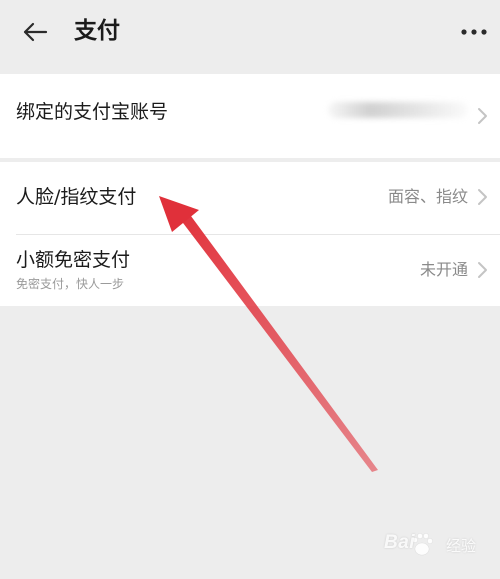 The width and height of the screenshot is (500, 579). Describe the element at coordinates (398, 110) in the screenshot. I see `alipay-account-value-blurred` at that location.